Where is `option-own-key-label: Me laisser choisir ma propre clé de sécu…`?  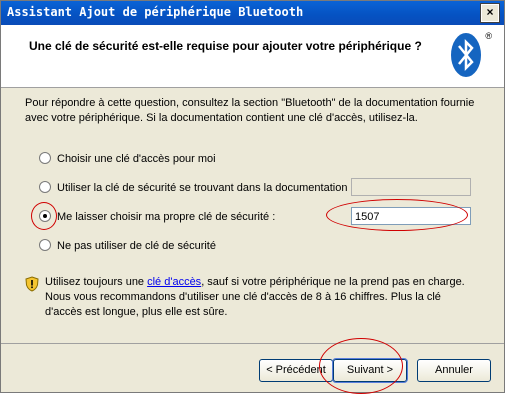
option-own-key-label: Me laisser choisir ma propre clé de sécu… is located at coordinates (166, 217).